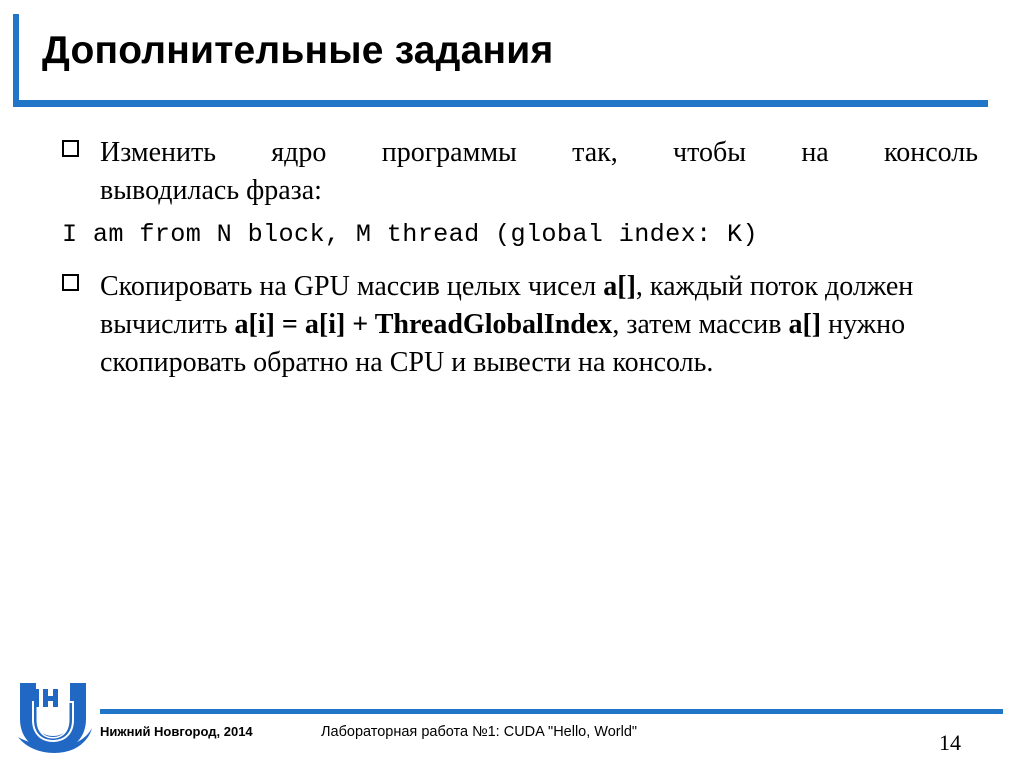  Describe the element at coordinates (700, 324) in the screenshot. I see `bullet-2-segment-5: , затем массив` at that location.